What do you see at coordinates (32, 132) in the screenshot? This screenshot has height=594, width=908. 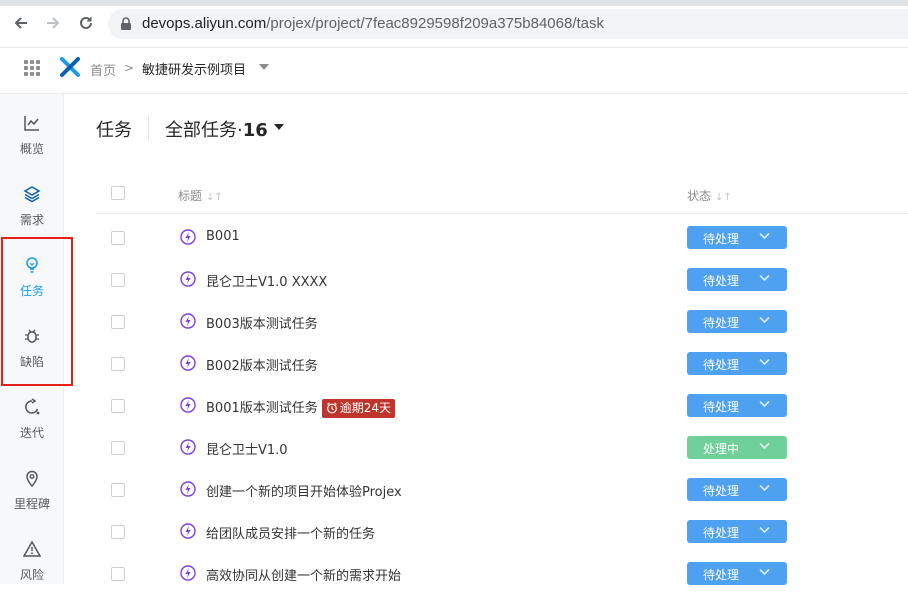 I see `sidebar-item-overview: 概览` at bounding box center [32, 132].